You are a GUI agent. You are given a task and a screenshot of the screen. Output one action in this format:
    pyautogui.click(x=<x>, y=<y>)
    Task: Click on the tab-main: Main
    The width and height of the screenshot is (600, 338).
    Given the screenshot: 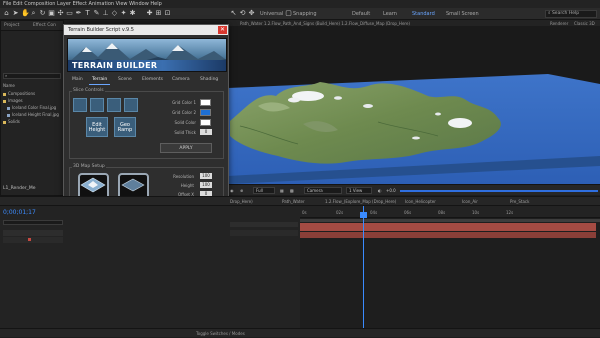 What is the action you would take?
    pyautogui.click(x=77, y=80)
    